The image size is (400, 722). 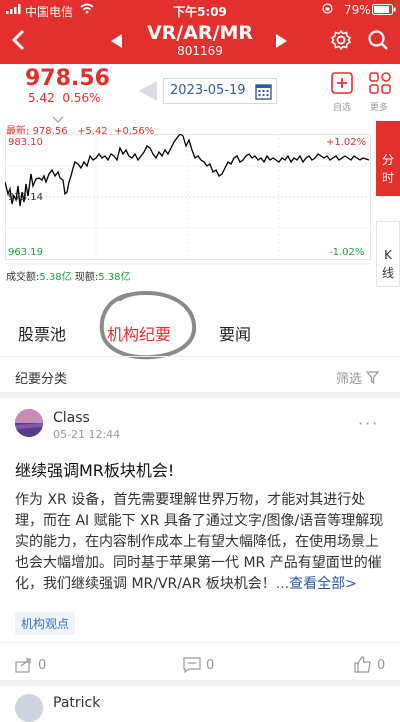 I want to click on add-watchlist-button, so click(x=342, y=85).